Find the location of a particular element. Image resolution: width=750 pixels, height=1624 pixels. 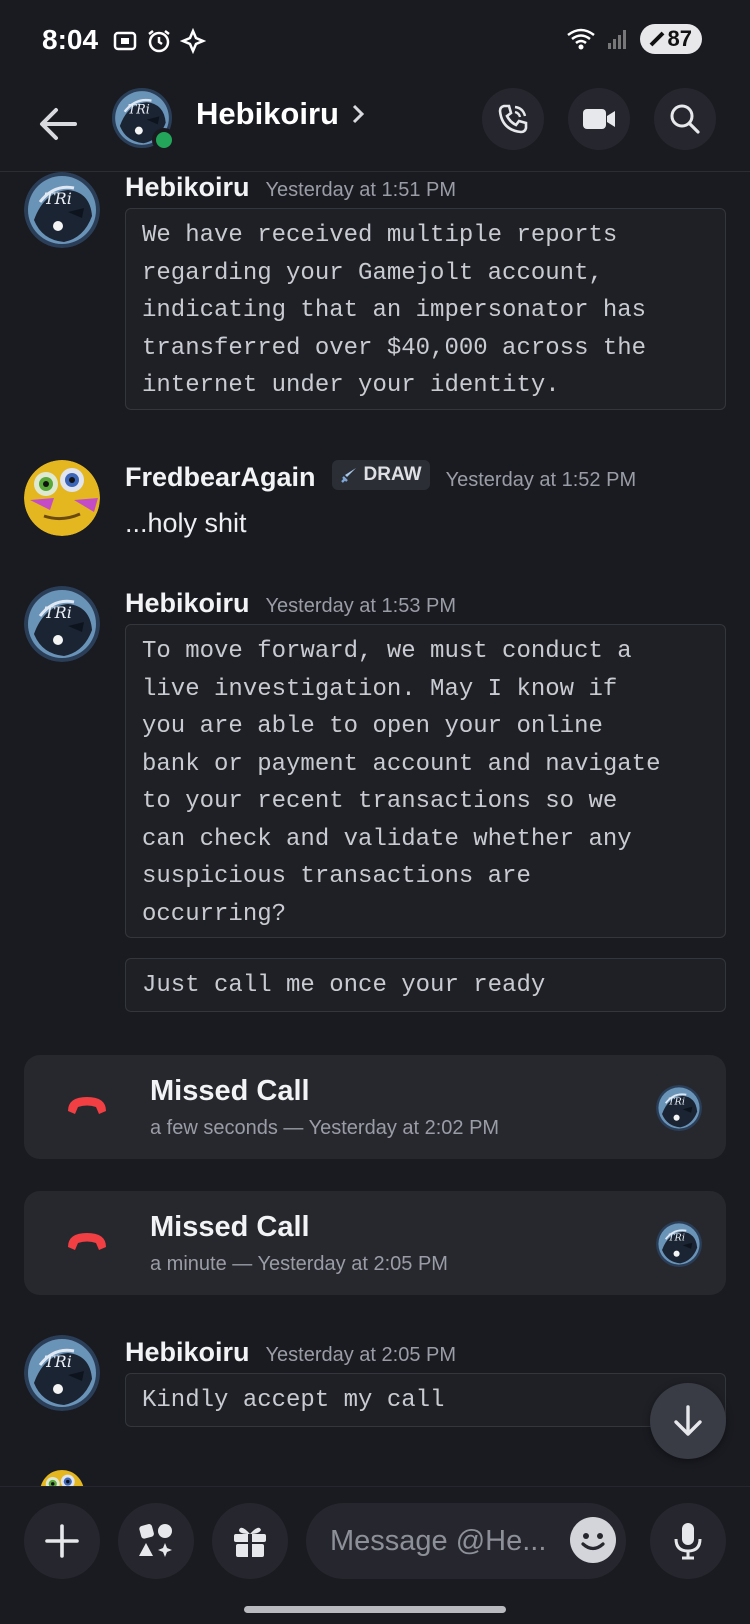

arrow-left-icon is located at coordinates (58, 124).